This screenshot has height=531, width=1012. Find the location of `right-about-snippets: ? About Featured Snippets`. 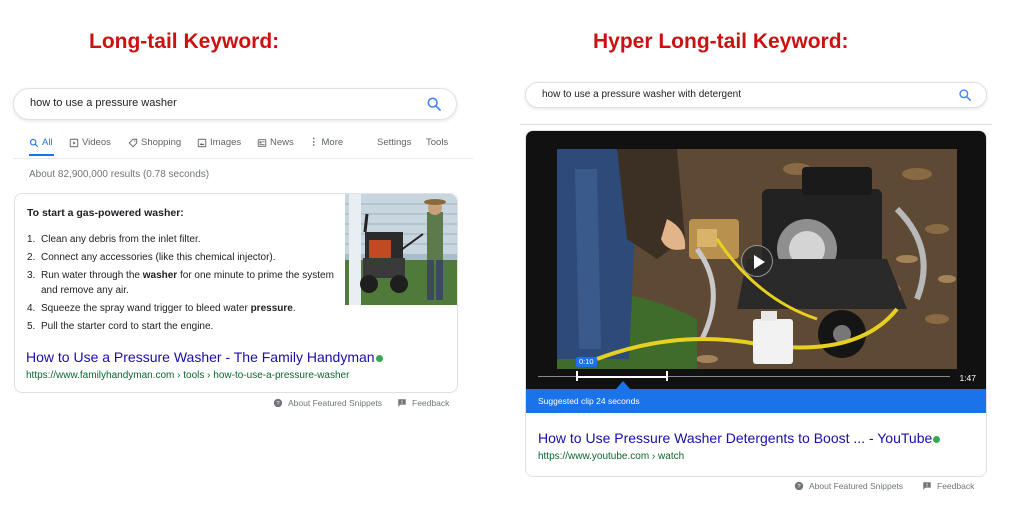

right-about-snippets: ? About Featured Snippets is located at coordinates (848, 486).